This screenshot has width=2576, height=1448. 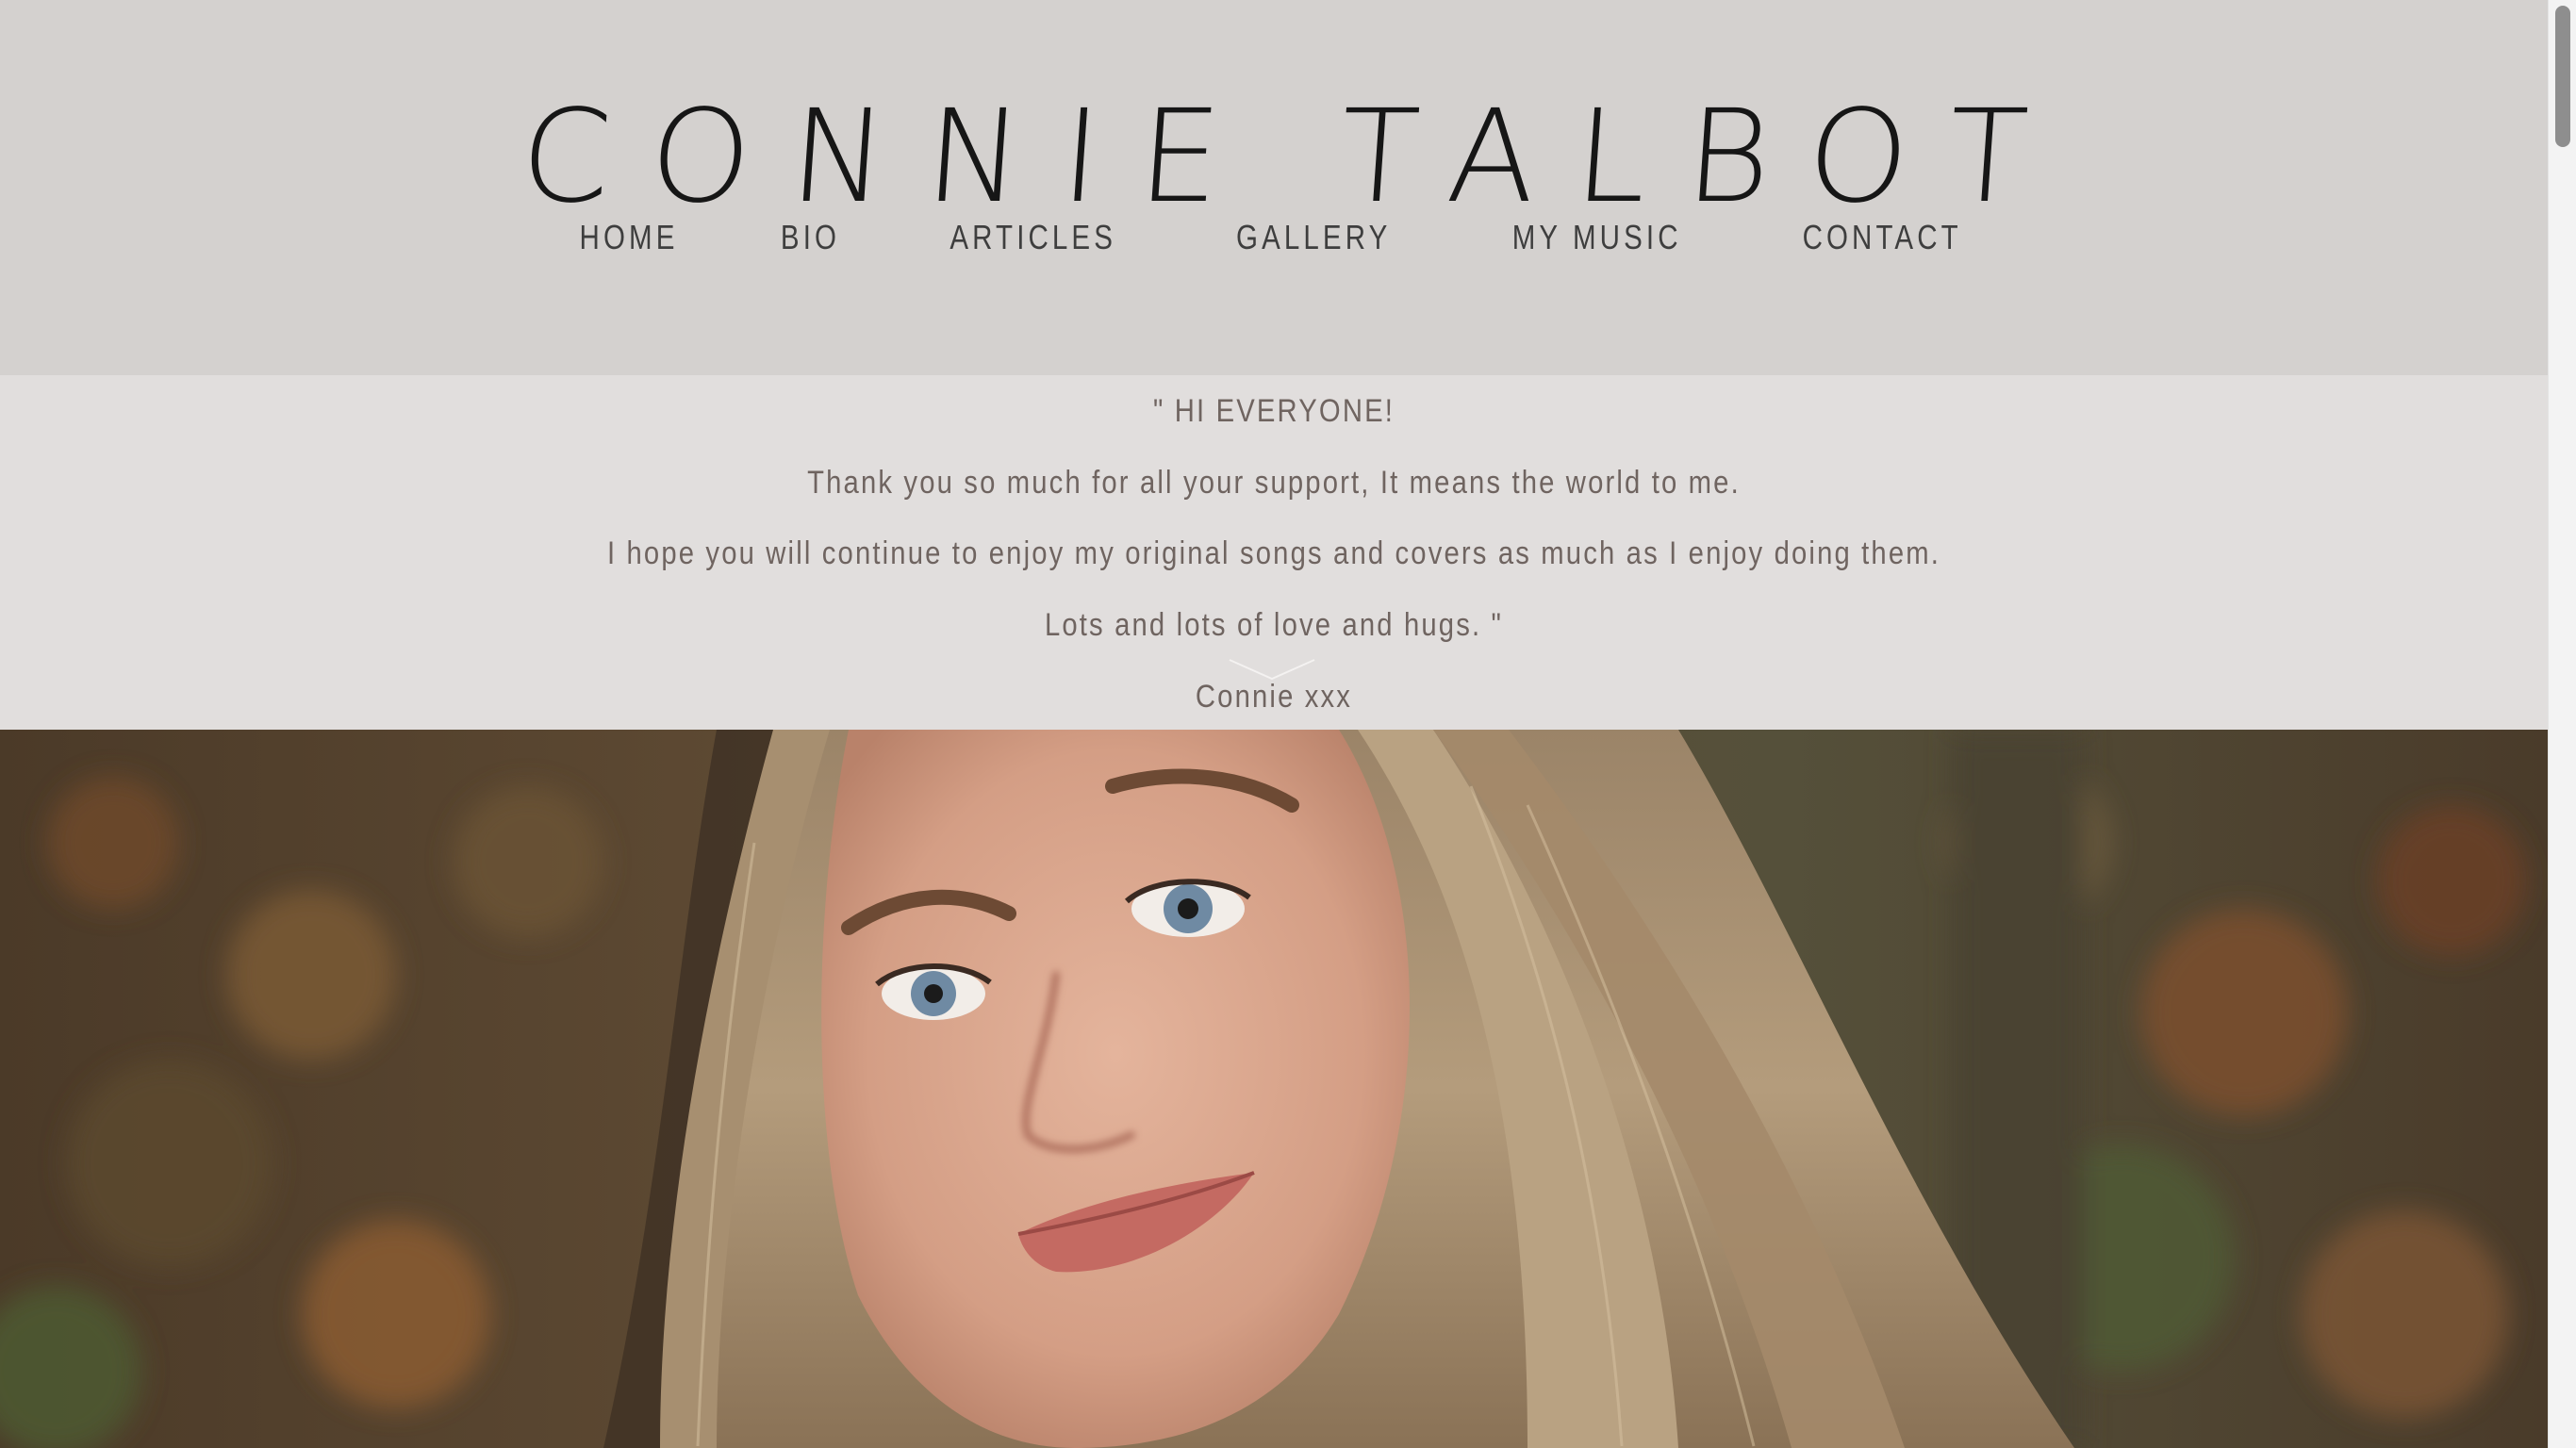 What do you see at coordinates (1274, 697) in the screenshot?
I see `welcome-signature: Connie xxx` at bounding box center [1274, 697].